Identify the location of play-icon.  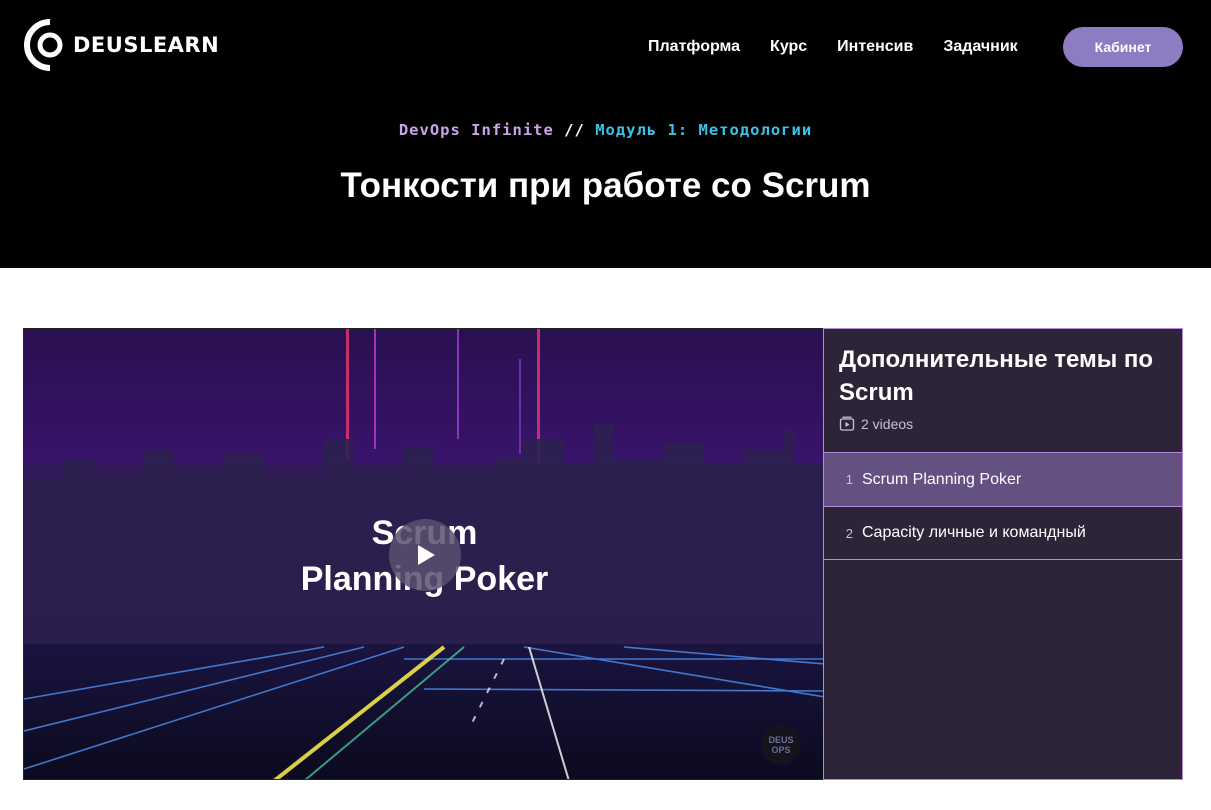
(426, 555).